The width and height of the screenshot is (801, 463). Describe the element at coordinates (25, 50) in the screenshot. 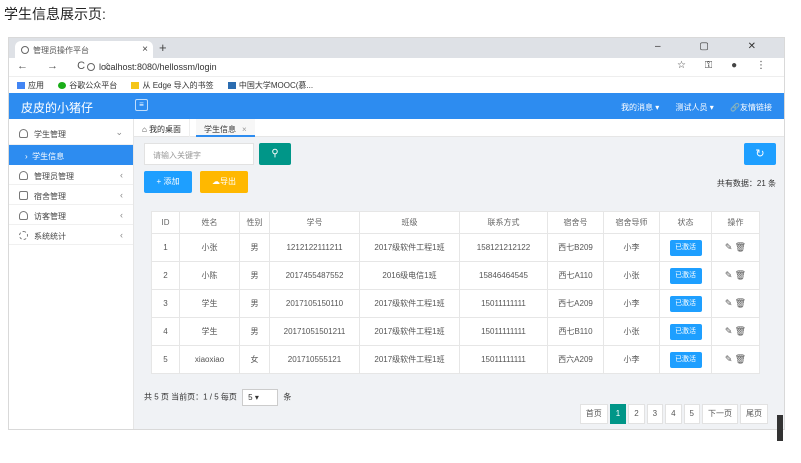

I see `globe-icon` at that location.